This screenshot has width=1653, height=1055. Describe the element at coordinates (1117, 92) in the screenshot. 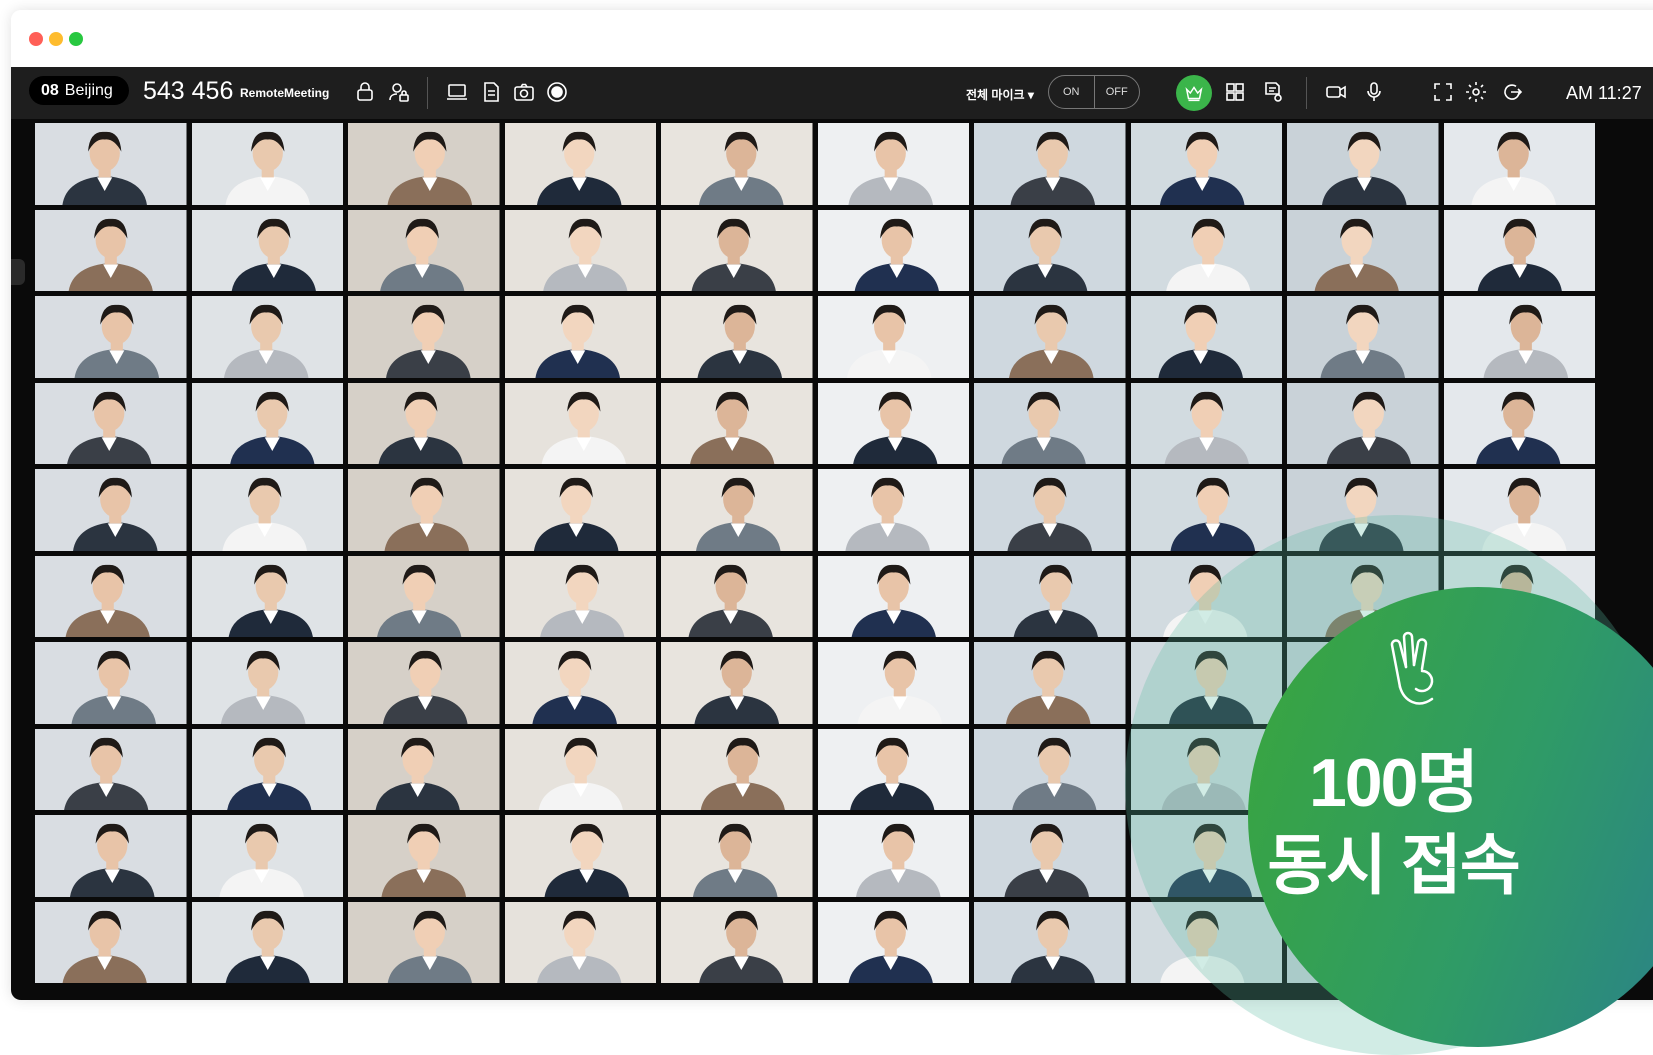

I see `off-button: OFF` at that location.